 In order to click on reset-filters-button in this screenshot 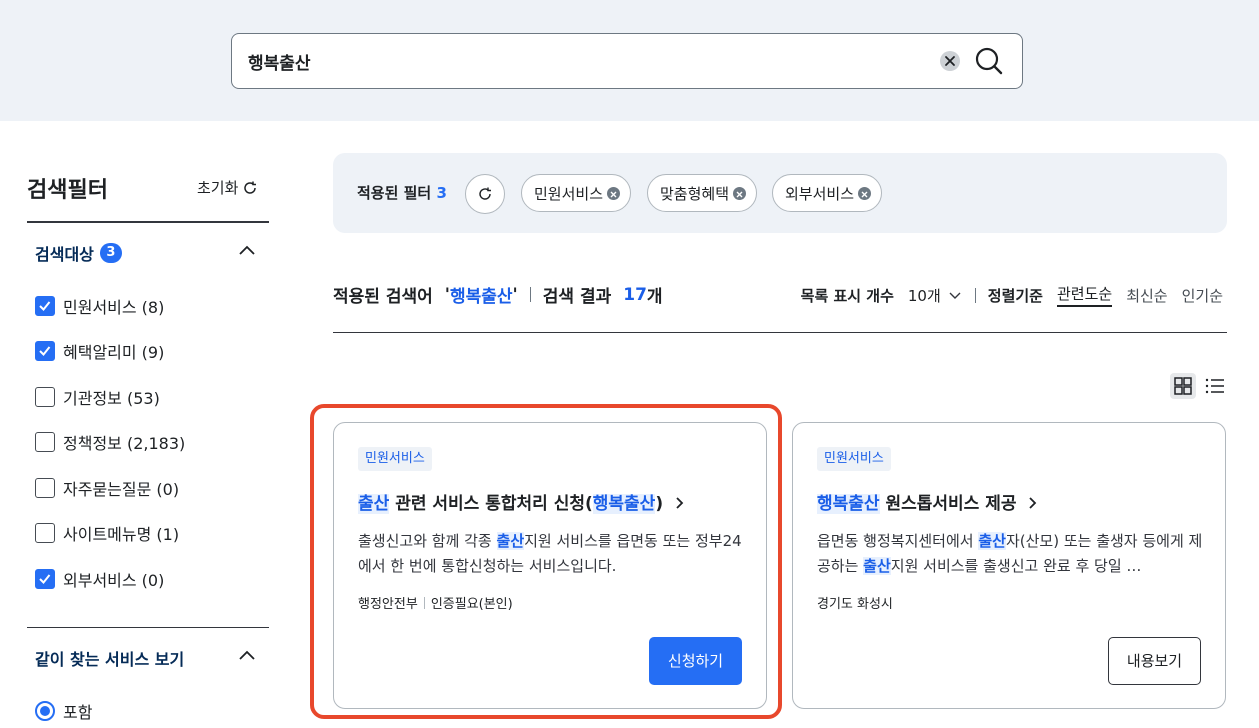, I will do `click(485, 194)`.